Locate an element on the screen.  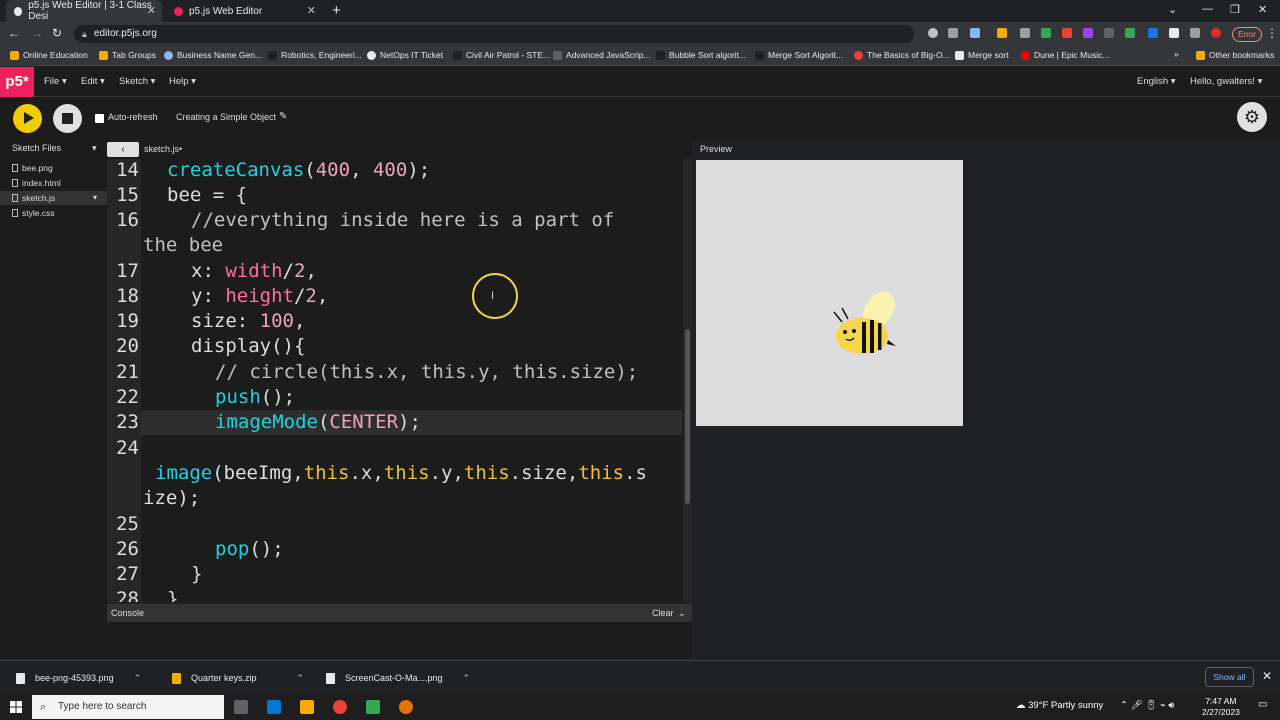
editor-scrollbar is located at coordinates (687, 380).